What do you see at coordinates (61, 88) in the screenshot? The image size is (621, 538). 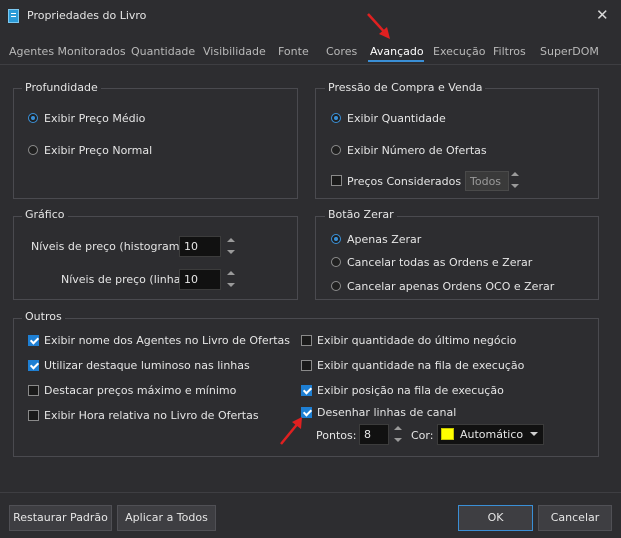 I see `group-title-profundidade: Profundidade` at bounding box center [61, 88].